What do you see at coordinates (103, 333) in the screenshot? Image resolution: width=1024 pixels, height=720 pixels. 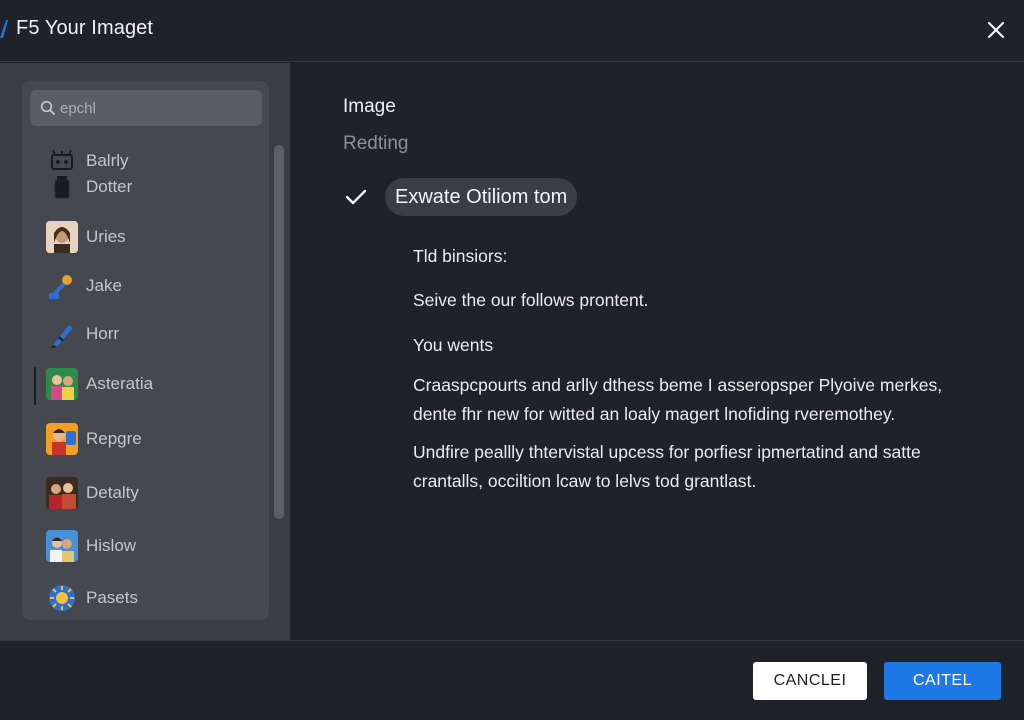 I see `sidebar-item-label: Horr` at bounding box center [103, 333].